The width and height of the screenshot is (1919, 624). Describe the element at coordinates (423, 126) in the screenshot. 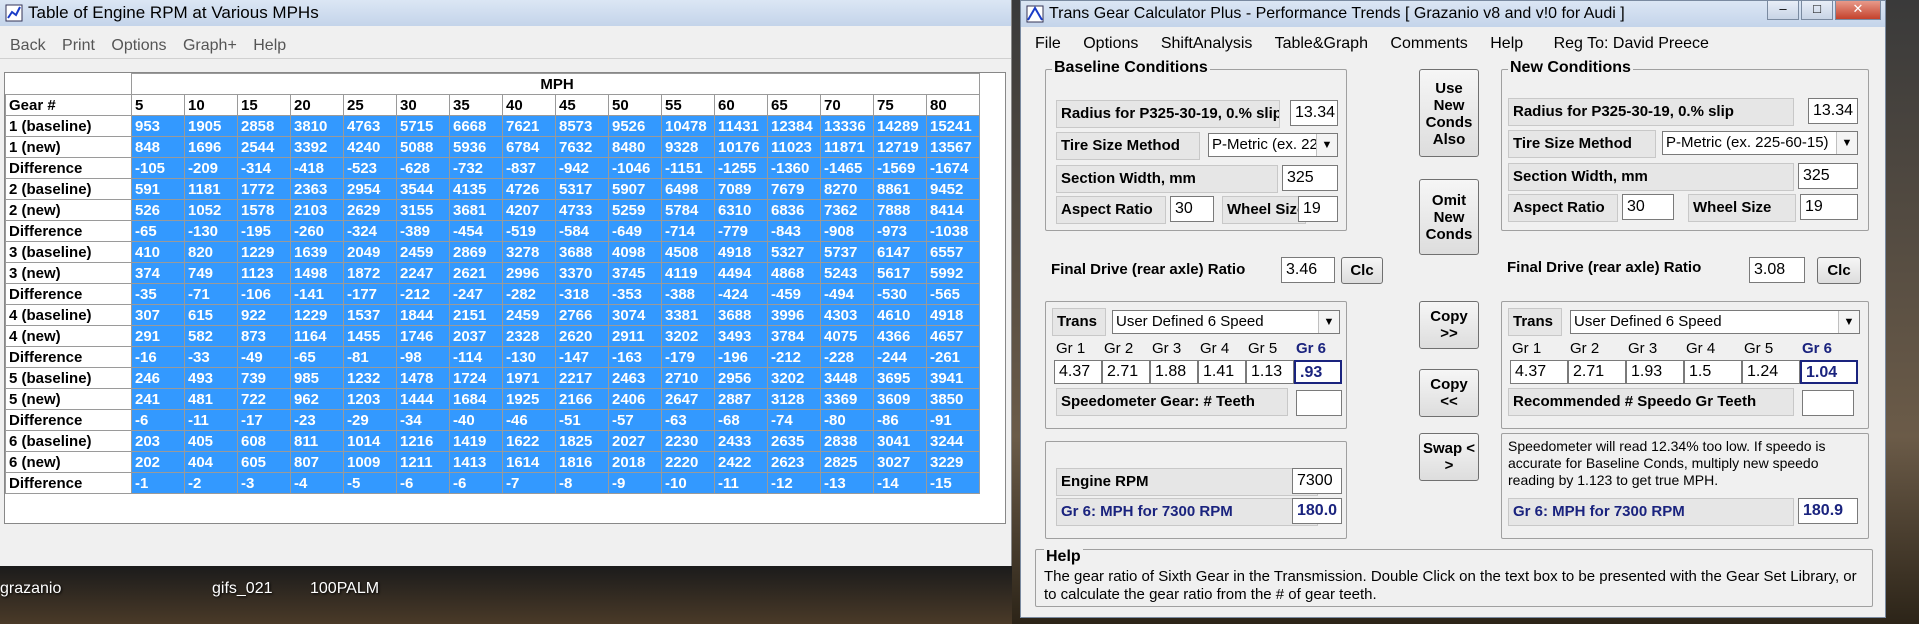

I see `rpm-cell: 5715` at that location.